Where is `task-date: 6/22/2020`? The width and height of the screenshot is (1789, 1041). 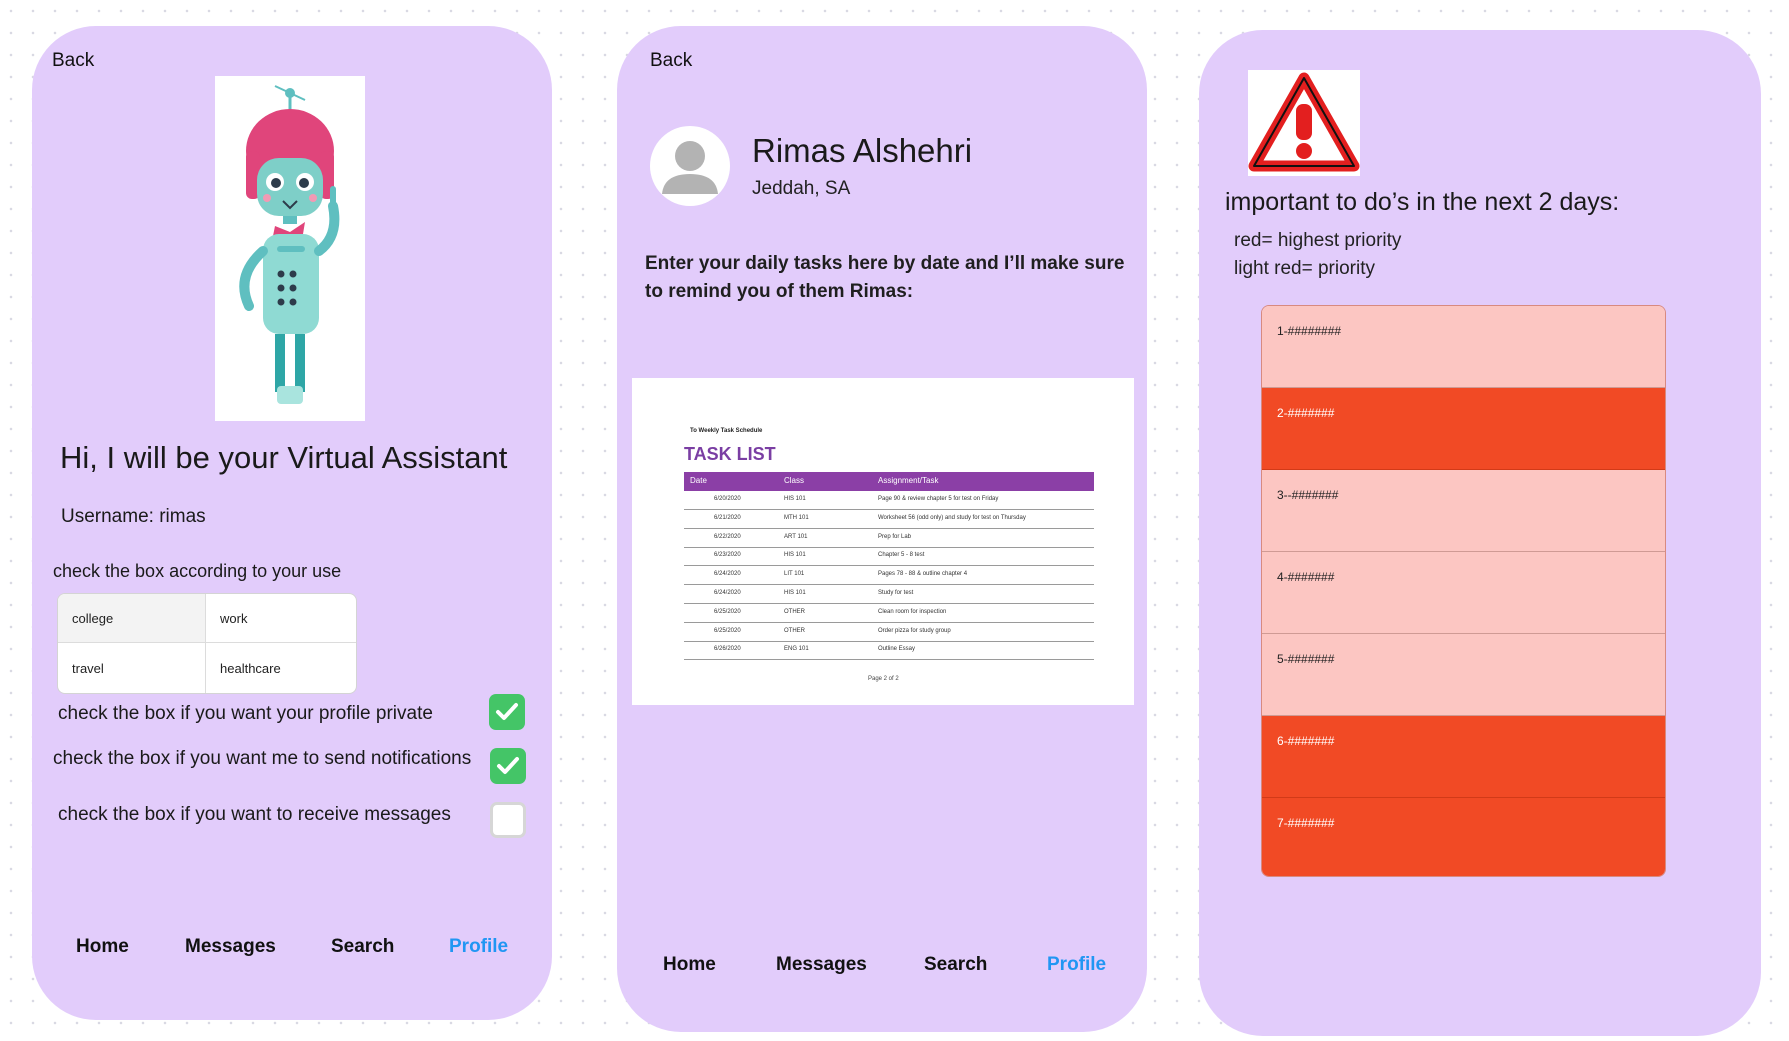
task-date: 6/22/2020 is located at coordinates (727, 536).